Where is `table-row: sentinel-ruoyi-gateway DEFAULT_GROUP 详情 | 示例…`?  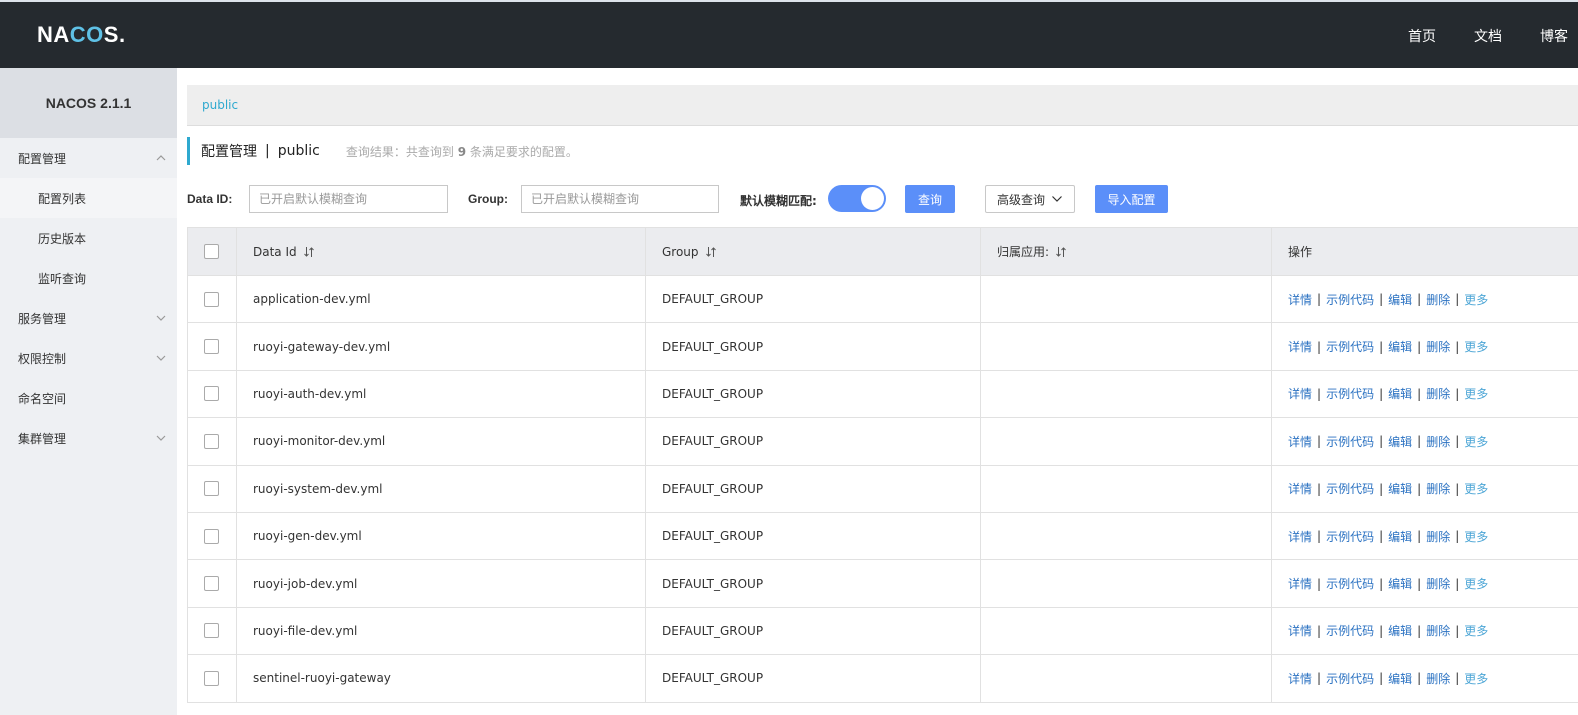 table-row: sentinel-ruoyi-gateway DEFAULT_GROUP 详情 | 示例… is located at coordinates (882, 679).